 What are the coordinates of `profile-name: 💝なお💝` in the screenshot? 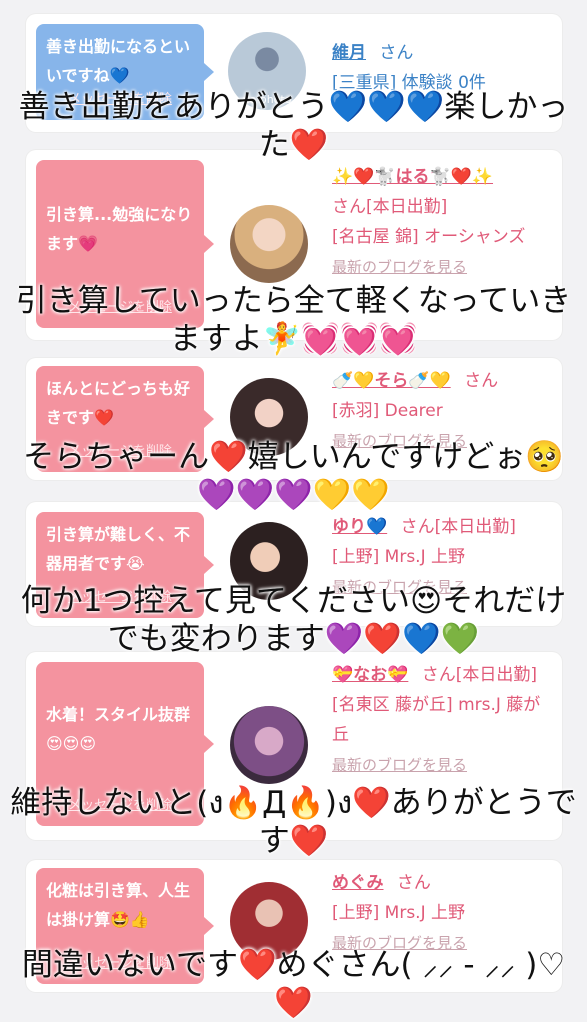 It's located at (370, 675).